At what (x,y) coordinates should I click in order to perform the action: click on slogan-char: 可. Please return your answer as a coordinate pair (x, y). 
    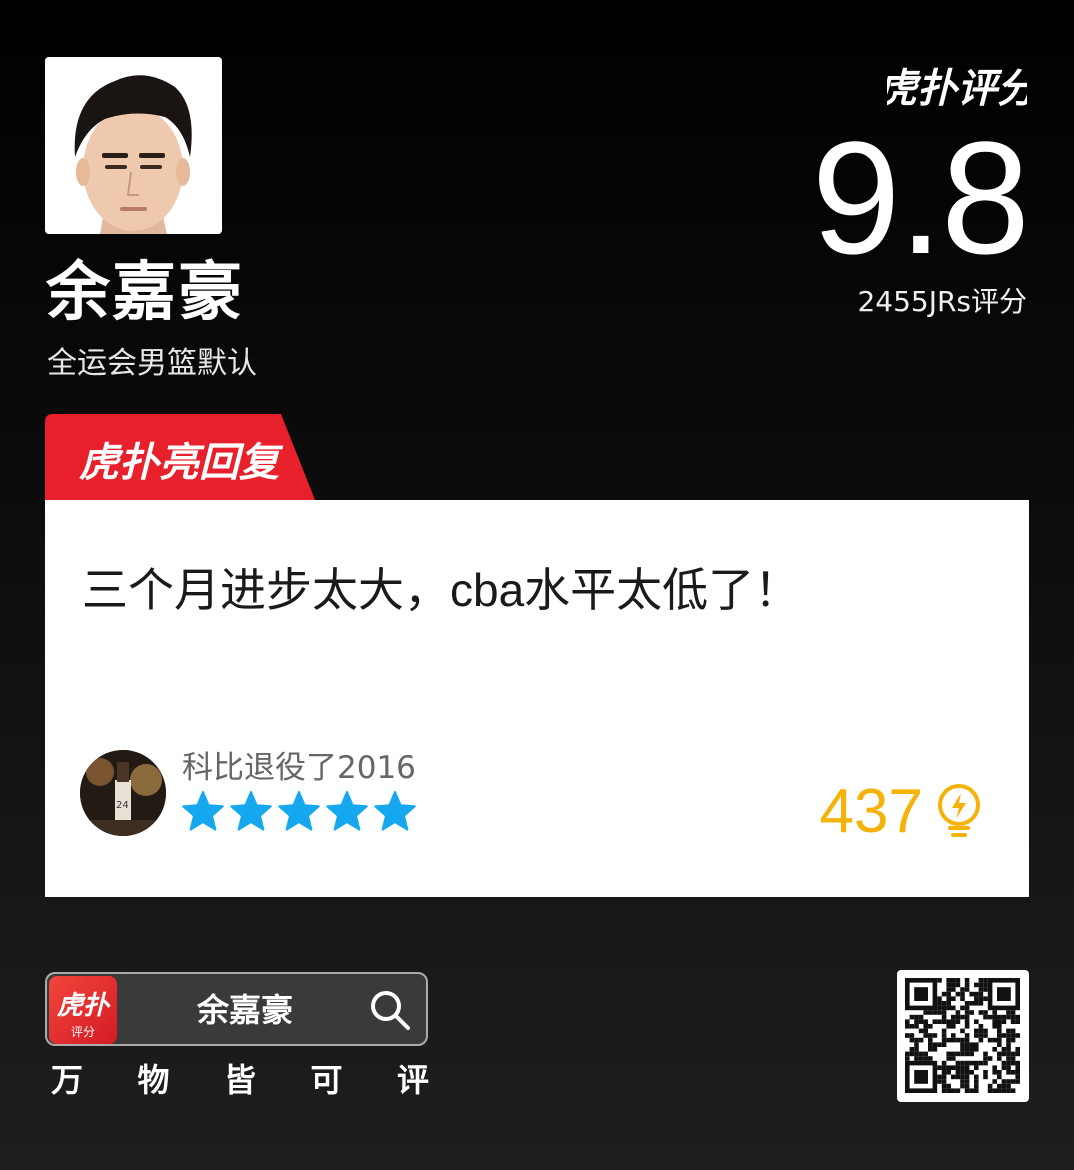
    Looking at the image, I should click on (326, 1080).